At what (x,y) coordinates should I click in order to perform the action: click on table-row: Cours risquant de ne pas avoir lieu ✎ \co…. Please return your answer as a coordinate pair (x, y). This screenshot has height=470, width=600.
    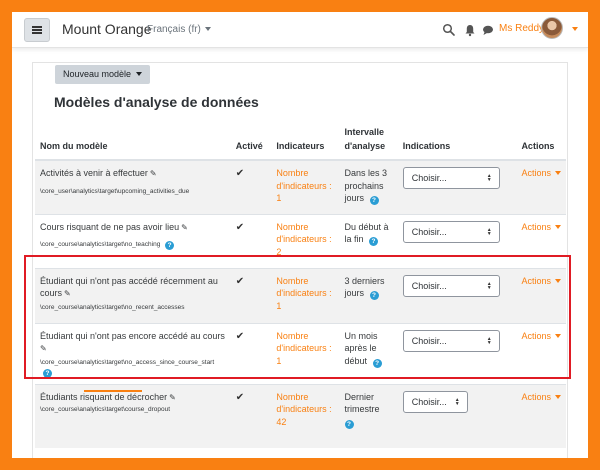
    Looking at the image, I should click on (300, 240).